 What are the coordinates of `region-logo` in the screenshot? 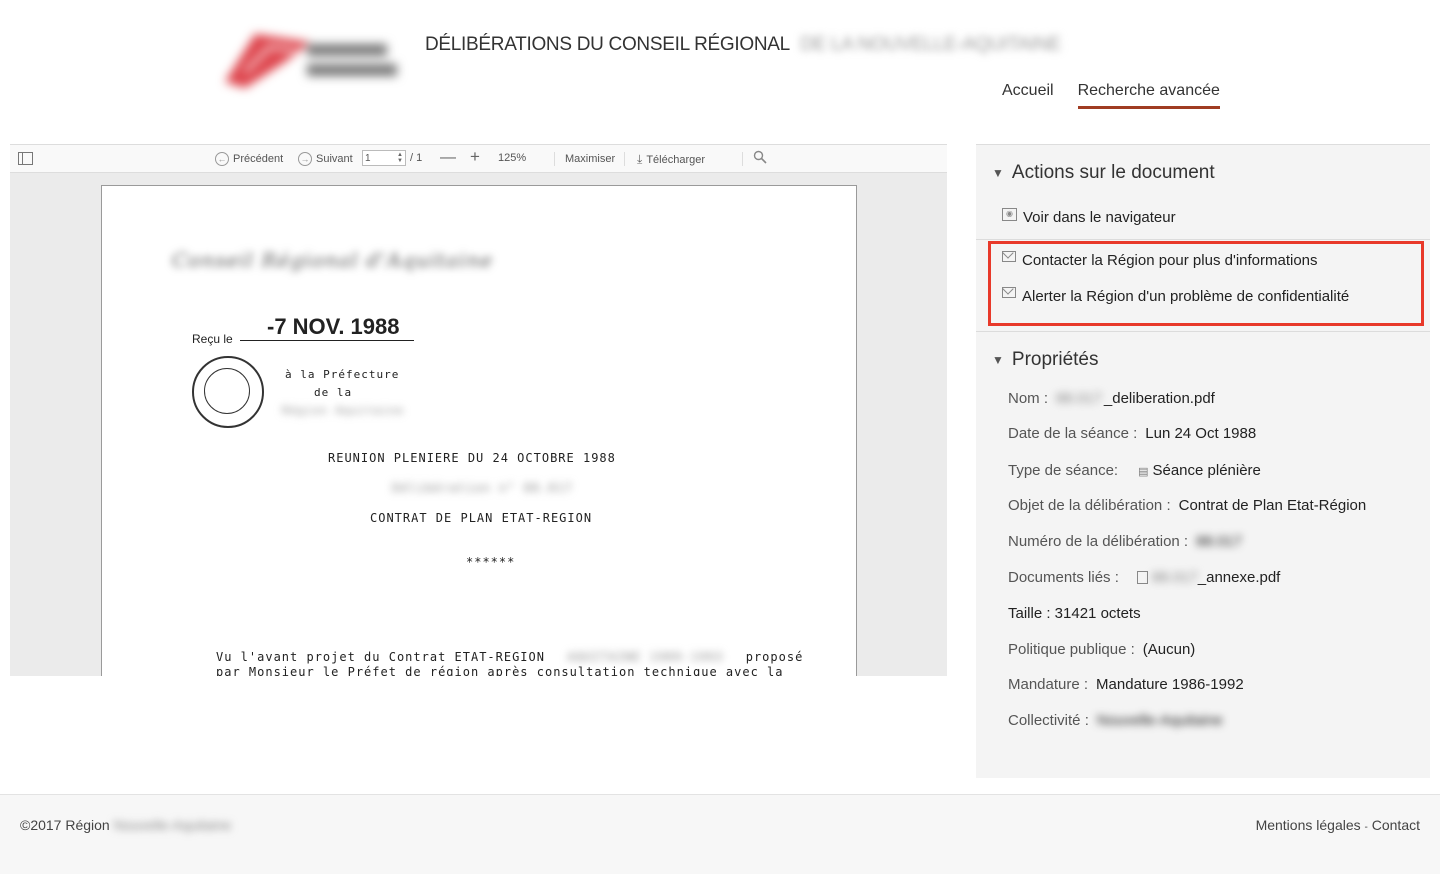 It's located at (310, 61).